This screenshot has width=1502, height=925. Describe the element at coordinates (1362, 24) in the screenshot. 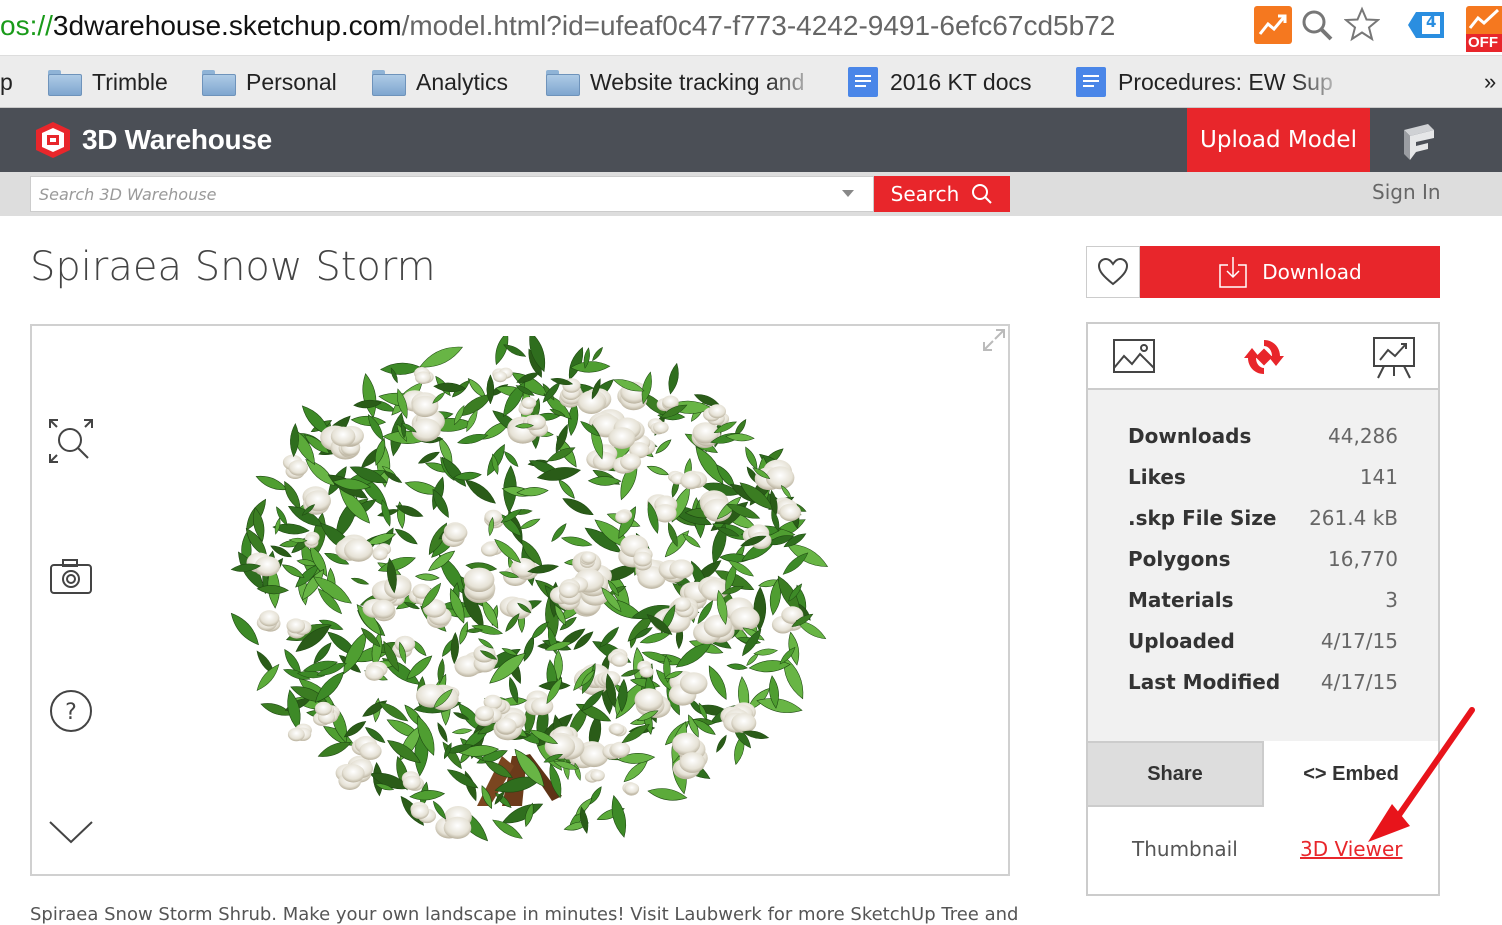

I see `bookmark-star-icon` at that location.